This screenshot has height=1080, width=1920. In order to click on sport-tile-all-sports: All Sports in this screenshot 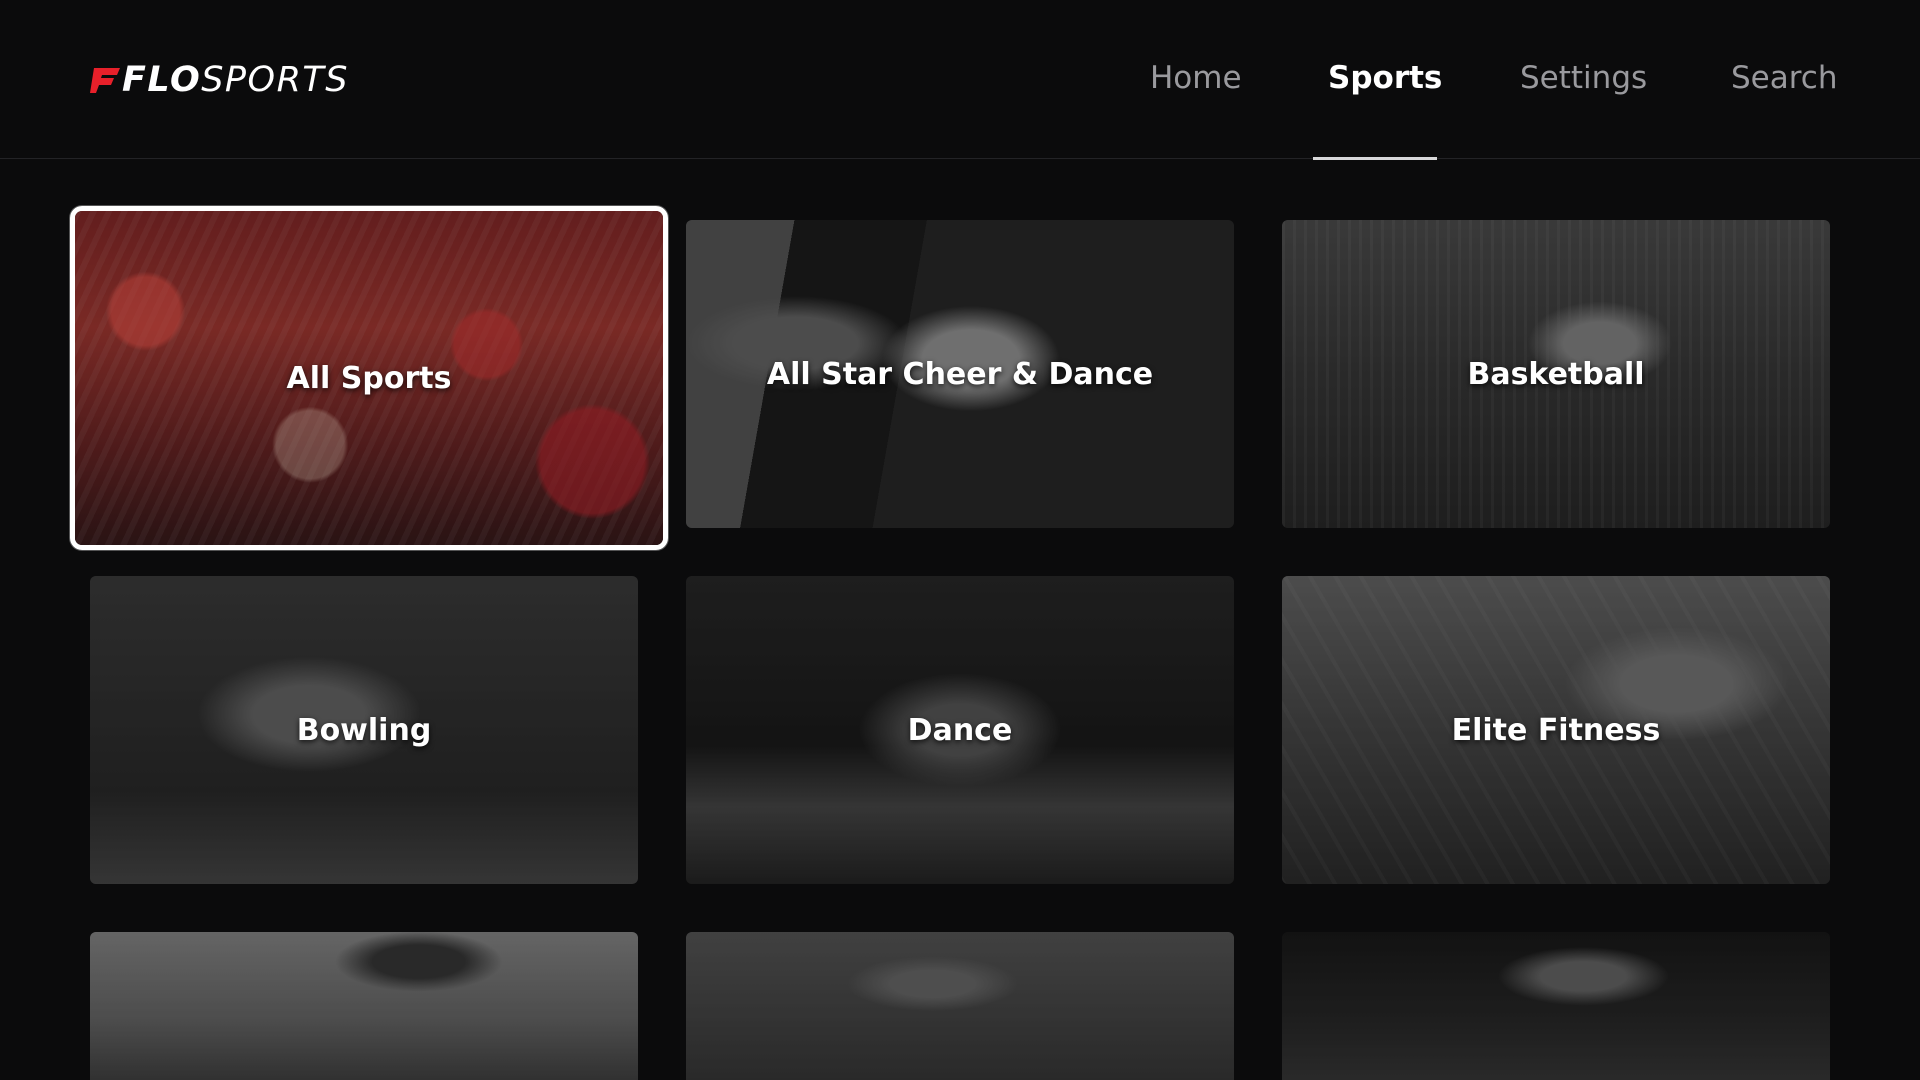, I will do `click(369, 378)`.